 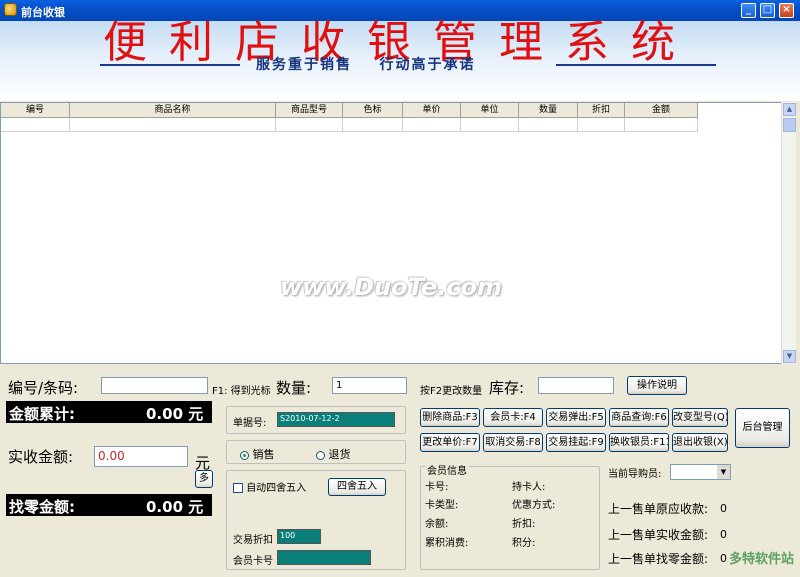 What do you see at coordinates (450, 417) in the screenshot?
I see `delete-item-button: 删除商品:F3` at bounding box center [450, 417].